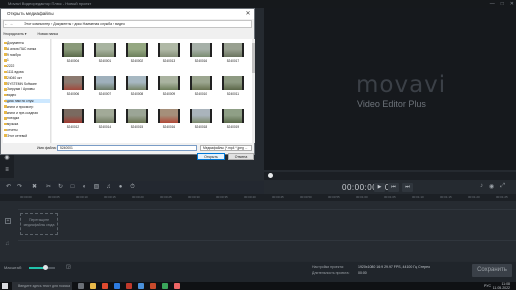 This screenshot has width=516, height=290. What do you see at coordinates (492, 270) in the screenshot?
I see `save-button: Сохранить` at bounding box center [492, 270].